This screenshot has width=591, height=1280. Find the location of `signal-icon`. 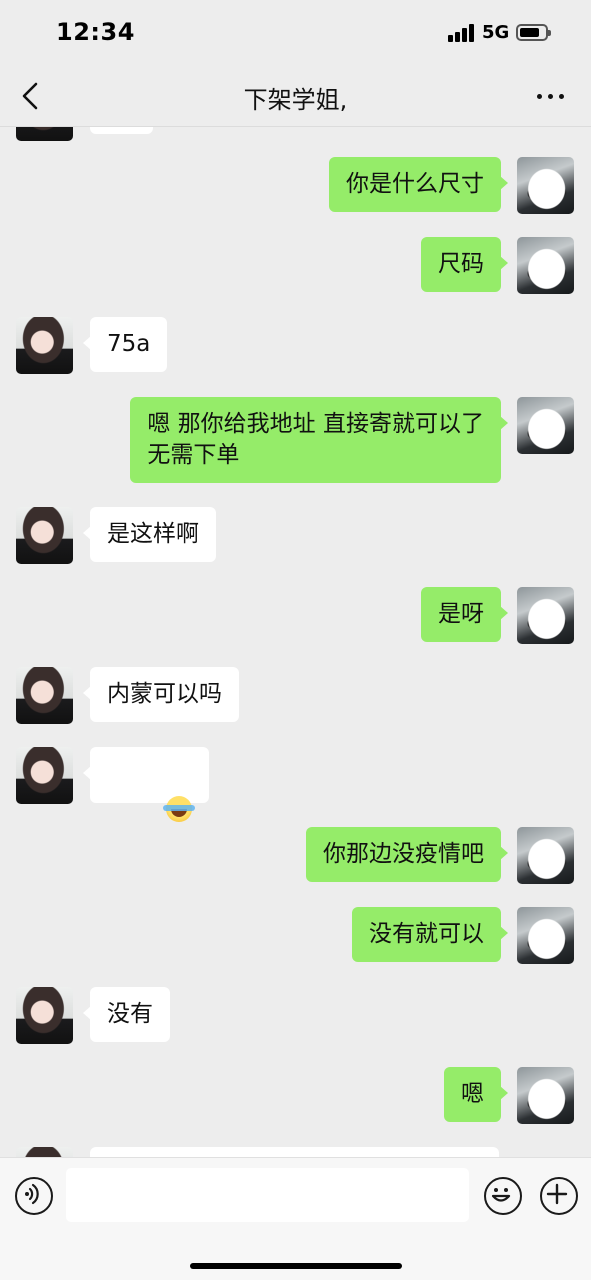

signal-icon is located at coordinates (462, 33).